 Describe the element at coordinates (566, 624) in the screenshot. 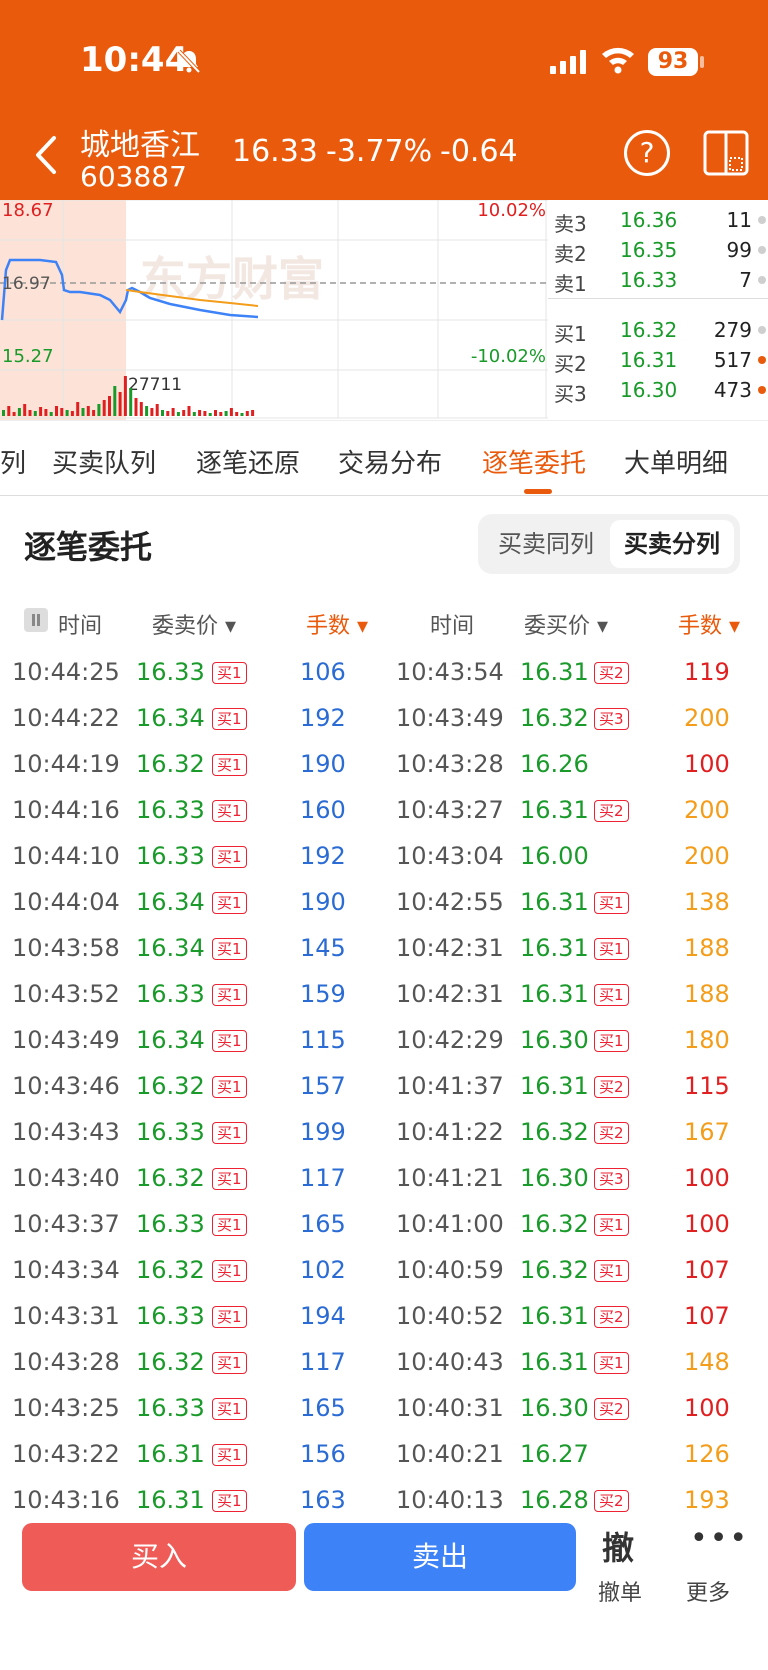

I see `header-buy-price: 委买价 ▾` at that location.